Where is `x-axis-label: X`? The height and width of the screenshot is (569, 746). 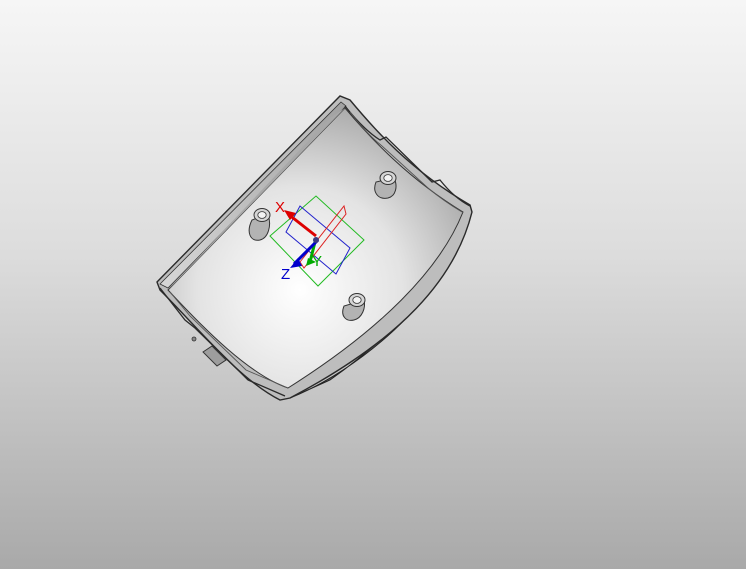
x-axis-label: X is located at coordinates (280, 207).